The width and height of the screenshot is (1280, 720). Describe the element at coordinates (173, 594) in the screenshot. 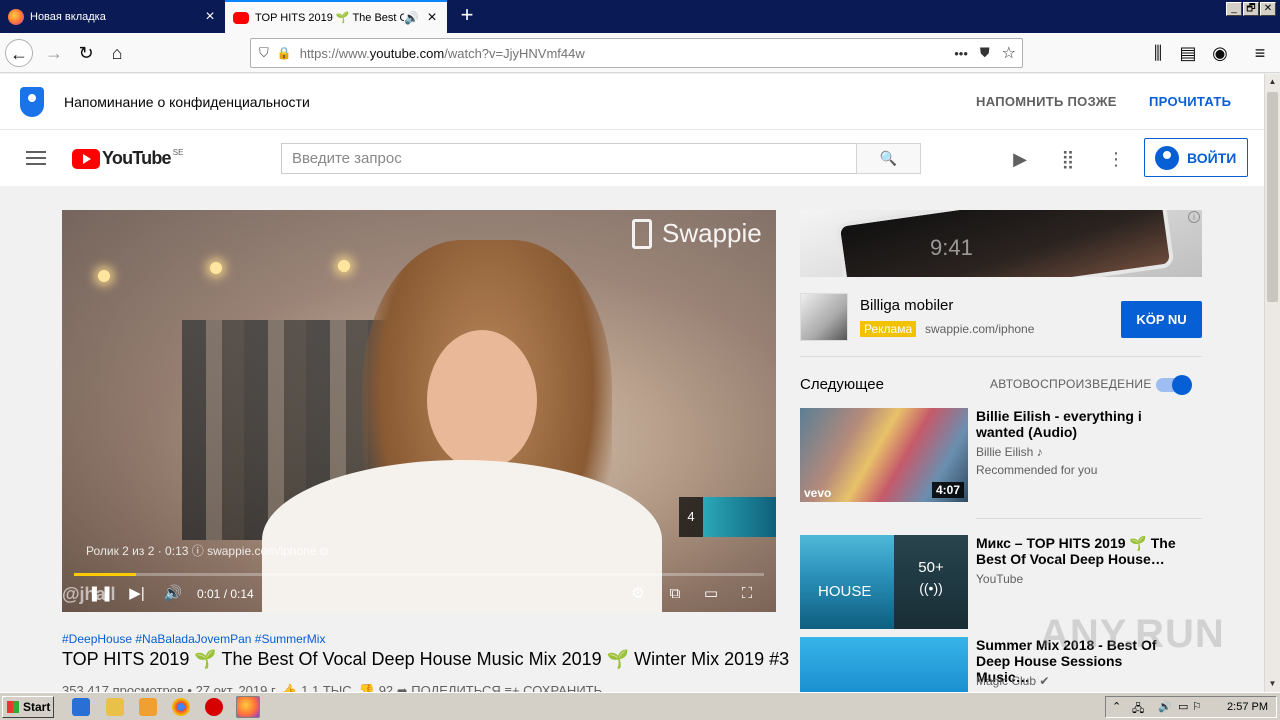

I see `volume-icon: 🔊` at that location.